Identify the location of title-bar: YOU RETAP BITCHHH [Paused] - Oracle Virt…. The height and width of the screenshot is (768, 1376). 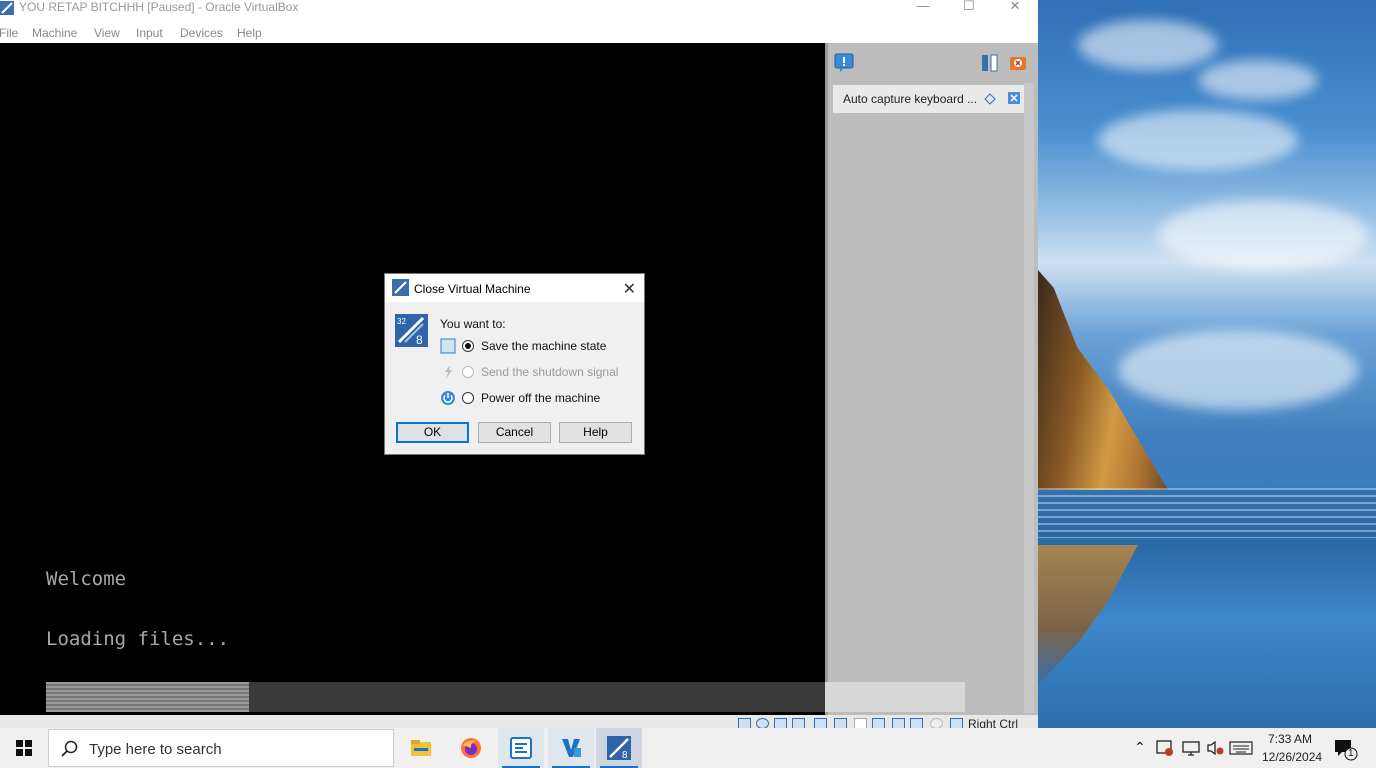
(519, 11).